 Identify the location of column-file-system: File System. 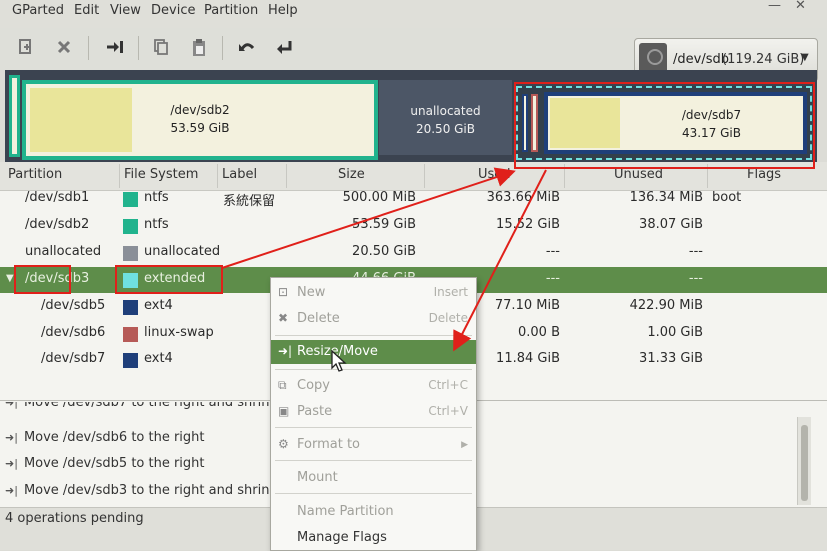
(161, 174).